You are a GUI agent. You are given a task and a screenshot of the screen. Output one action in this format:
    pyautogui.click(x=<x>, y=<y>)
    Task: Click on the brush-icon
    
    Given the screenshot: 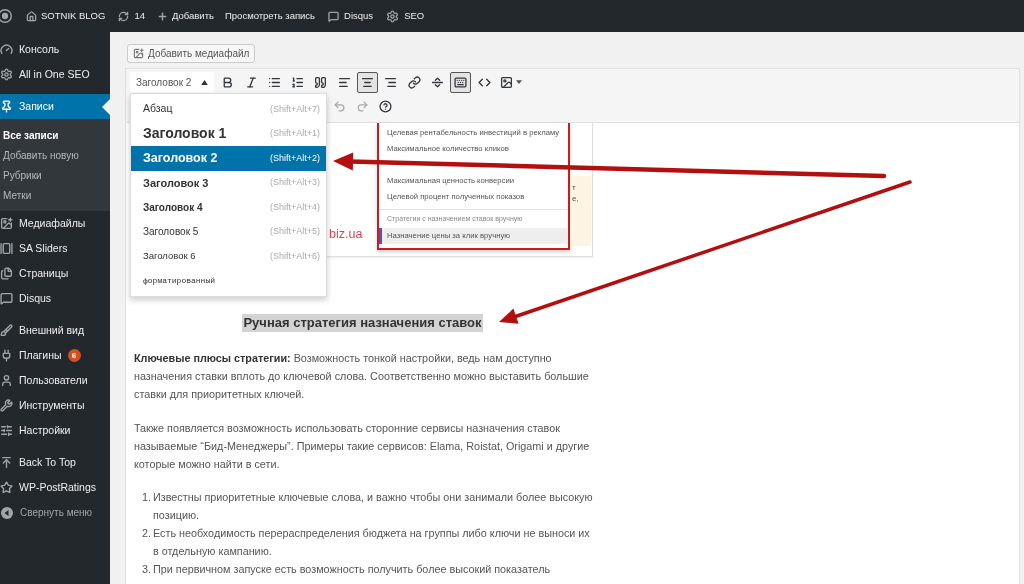 What is the action you would take?
    pyautogui.click(x=6, y=330)
    